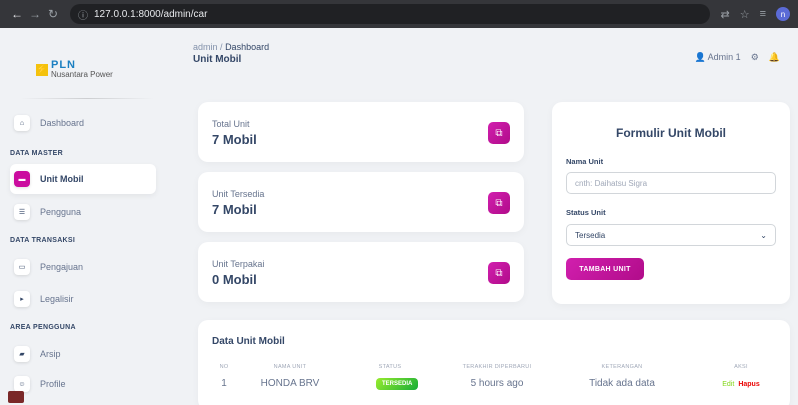 The width and height of the screenshot is (798, 405). I want to click on page-title: Unit Mobil, so click(217, 59).